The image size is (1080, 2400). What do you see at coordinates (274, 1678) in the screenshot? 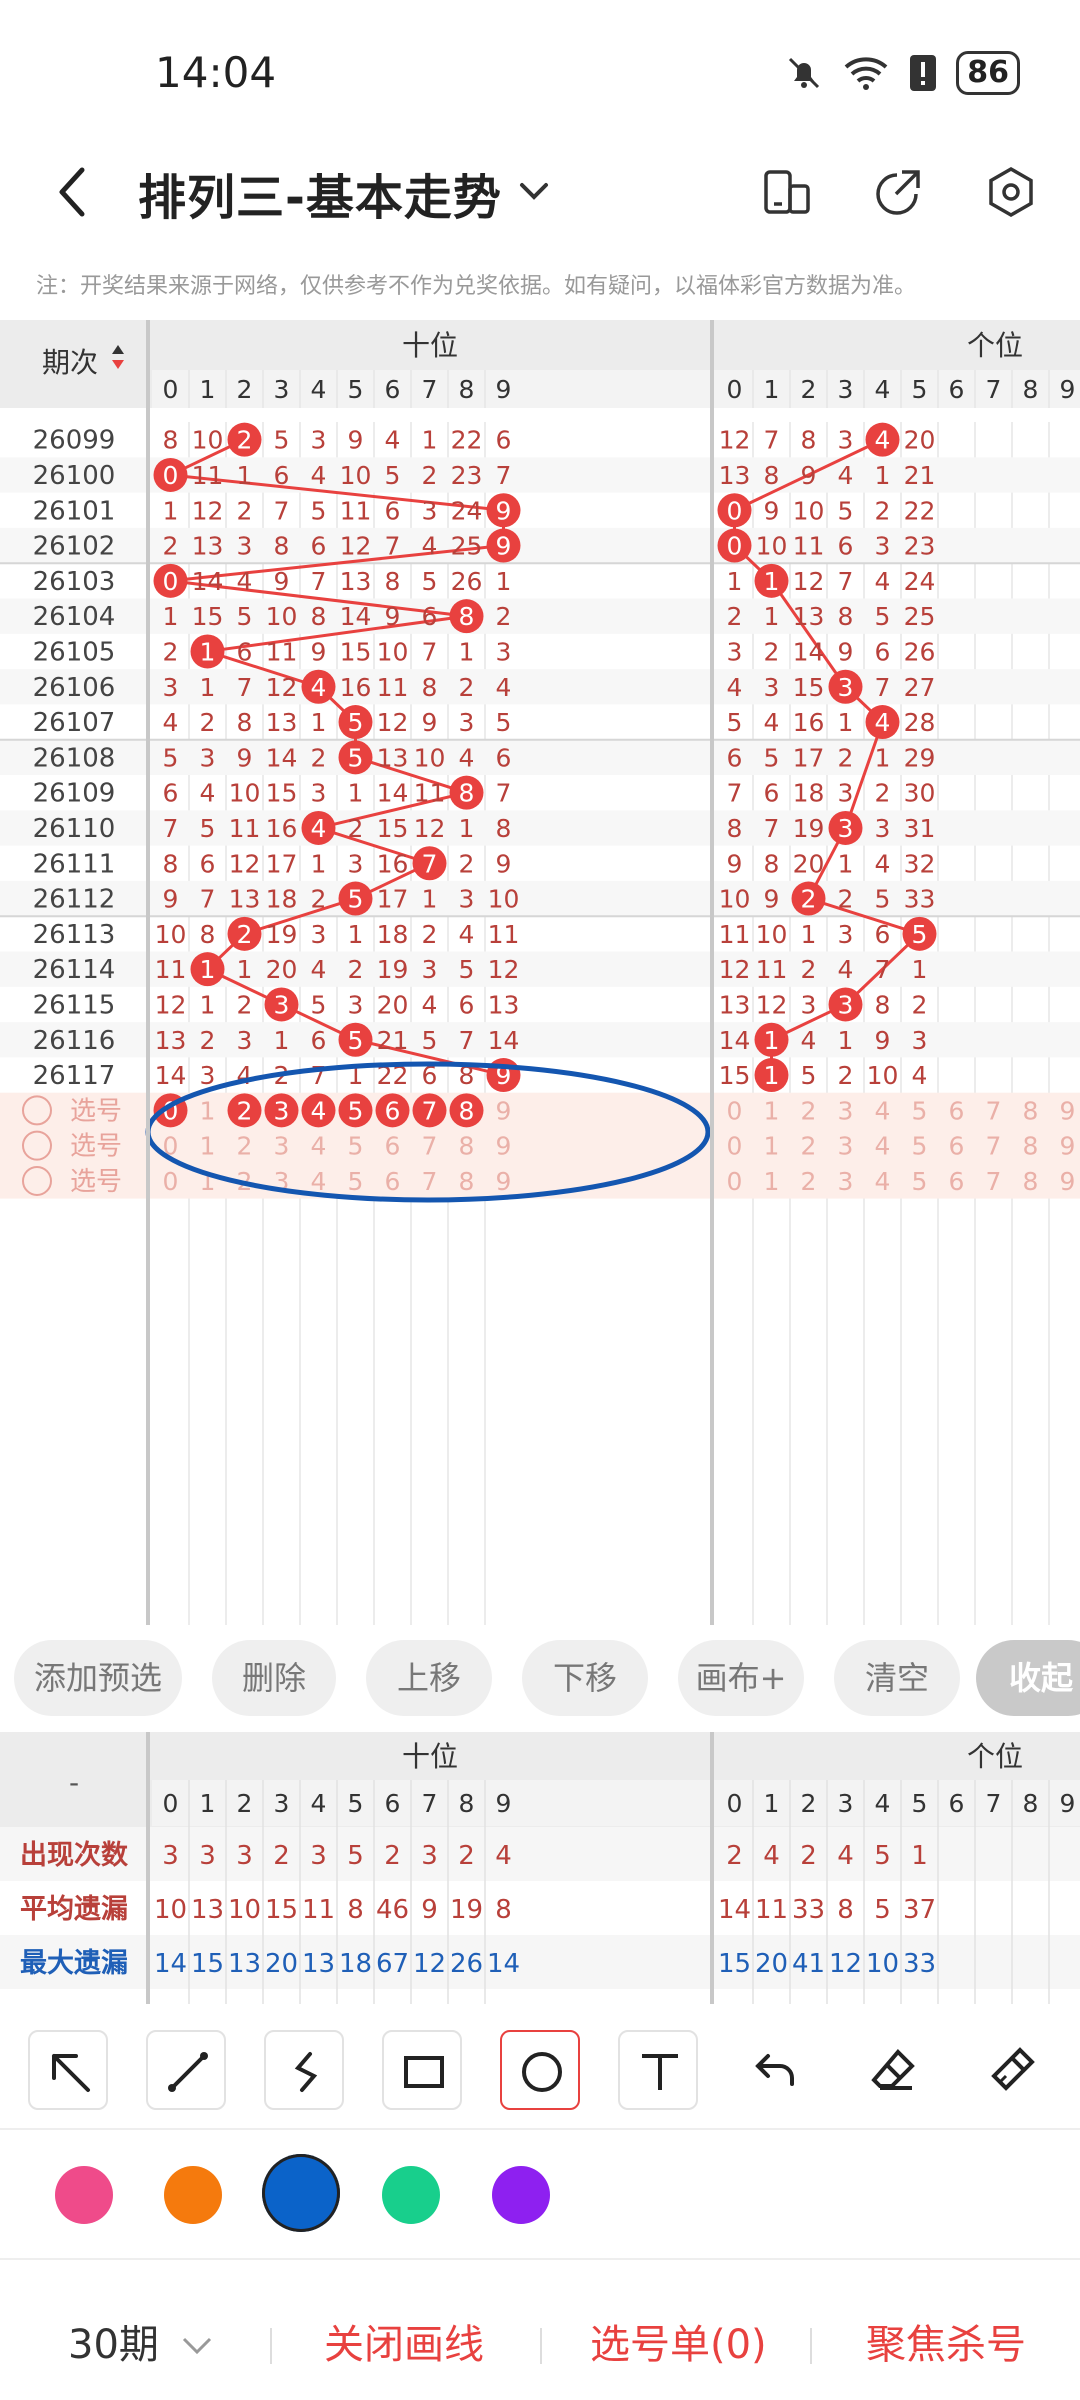
I see `delete-button: 删除` at bounding box center [274, 1678].